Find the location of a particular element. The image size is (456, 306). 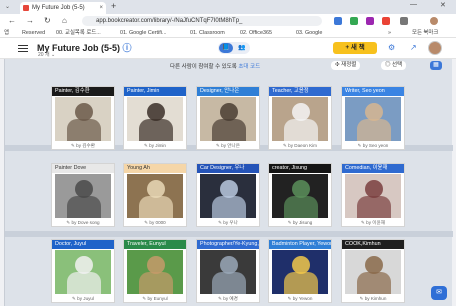

book-card: Doctor, Juyul by Juyul is located at coordinates (83, 271).